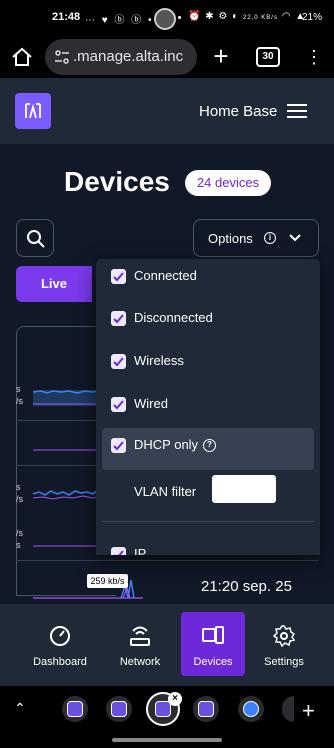 This screenshot has width=334, height=748. I want to click on site-settings-icon, so click(62, 57).